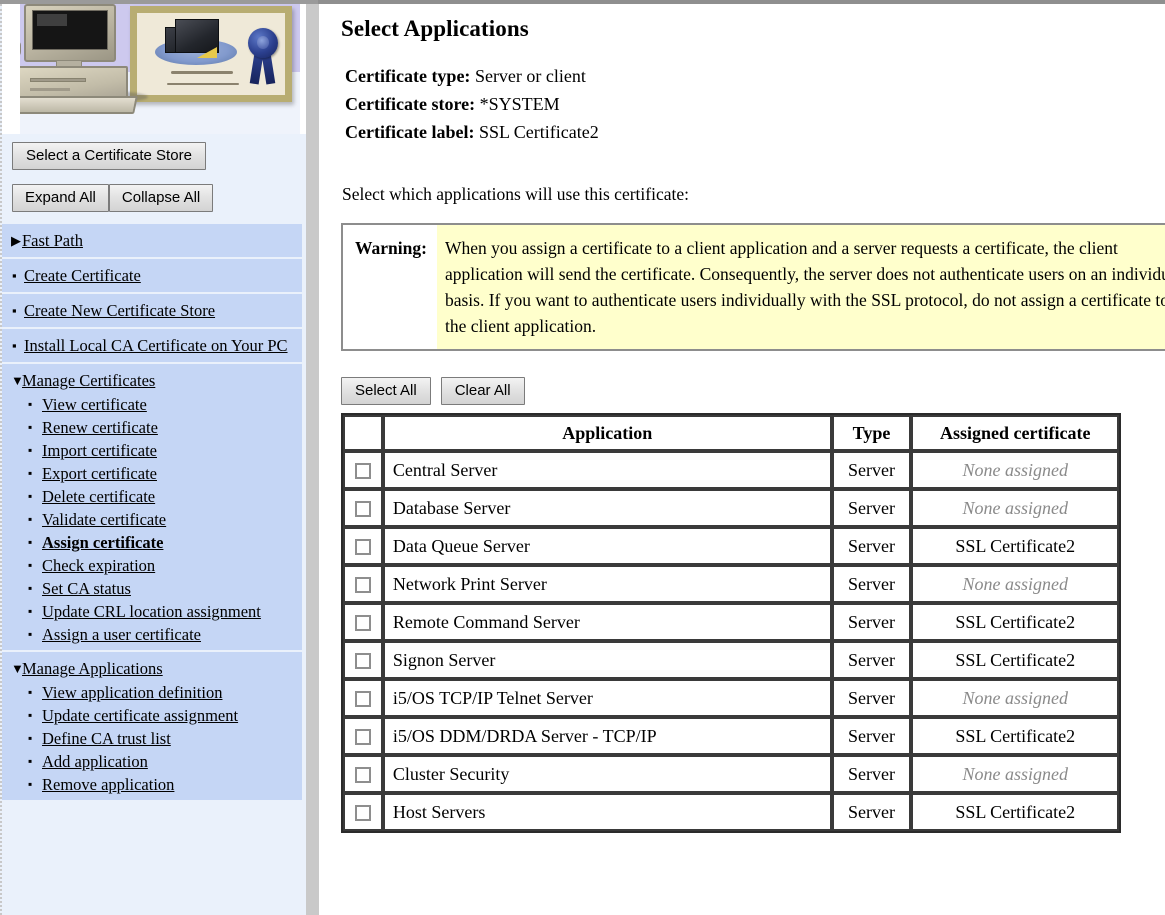 The height and width of the screenshot is (915, 1165). I want to click on sidebar-subitem-label: Update CRL location assignment, so click(151, 611).